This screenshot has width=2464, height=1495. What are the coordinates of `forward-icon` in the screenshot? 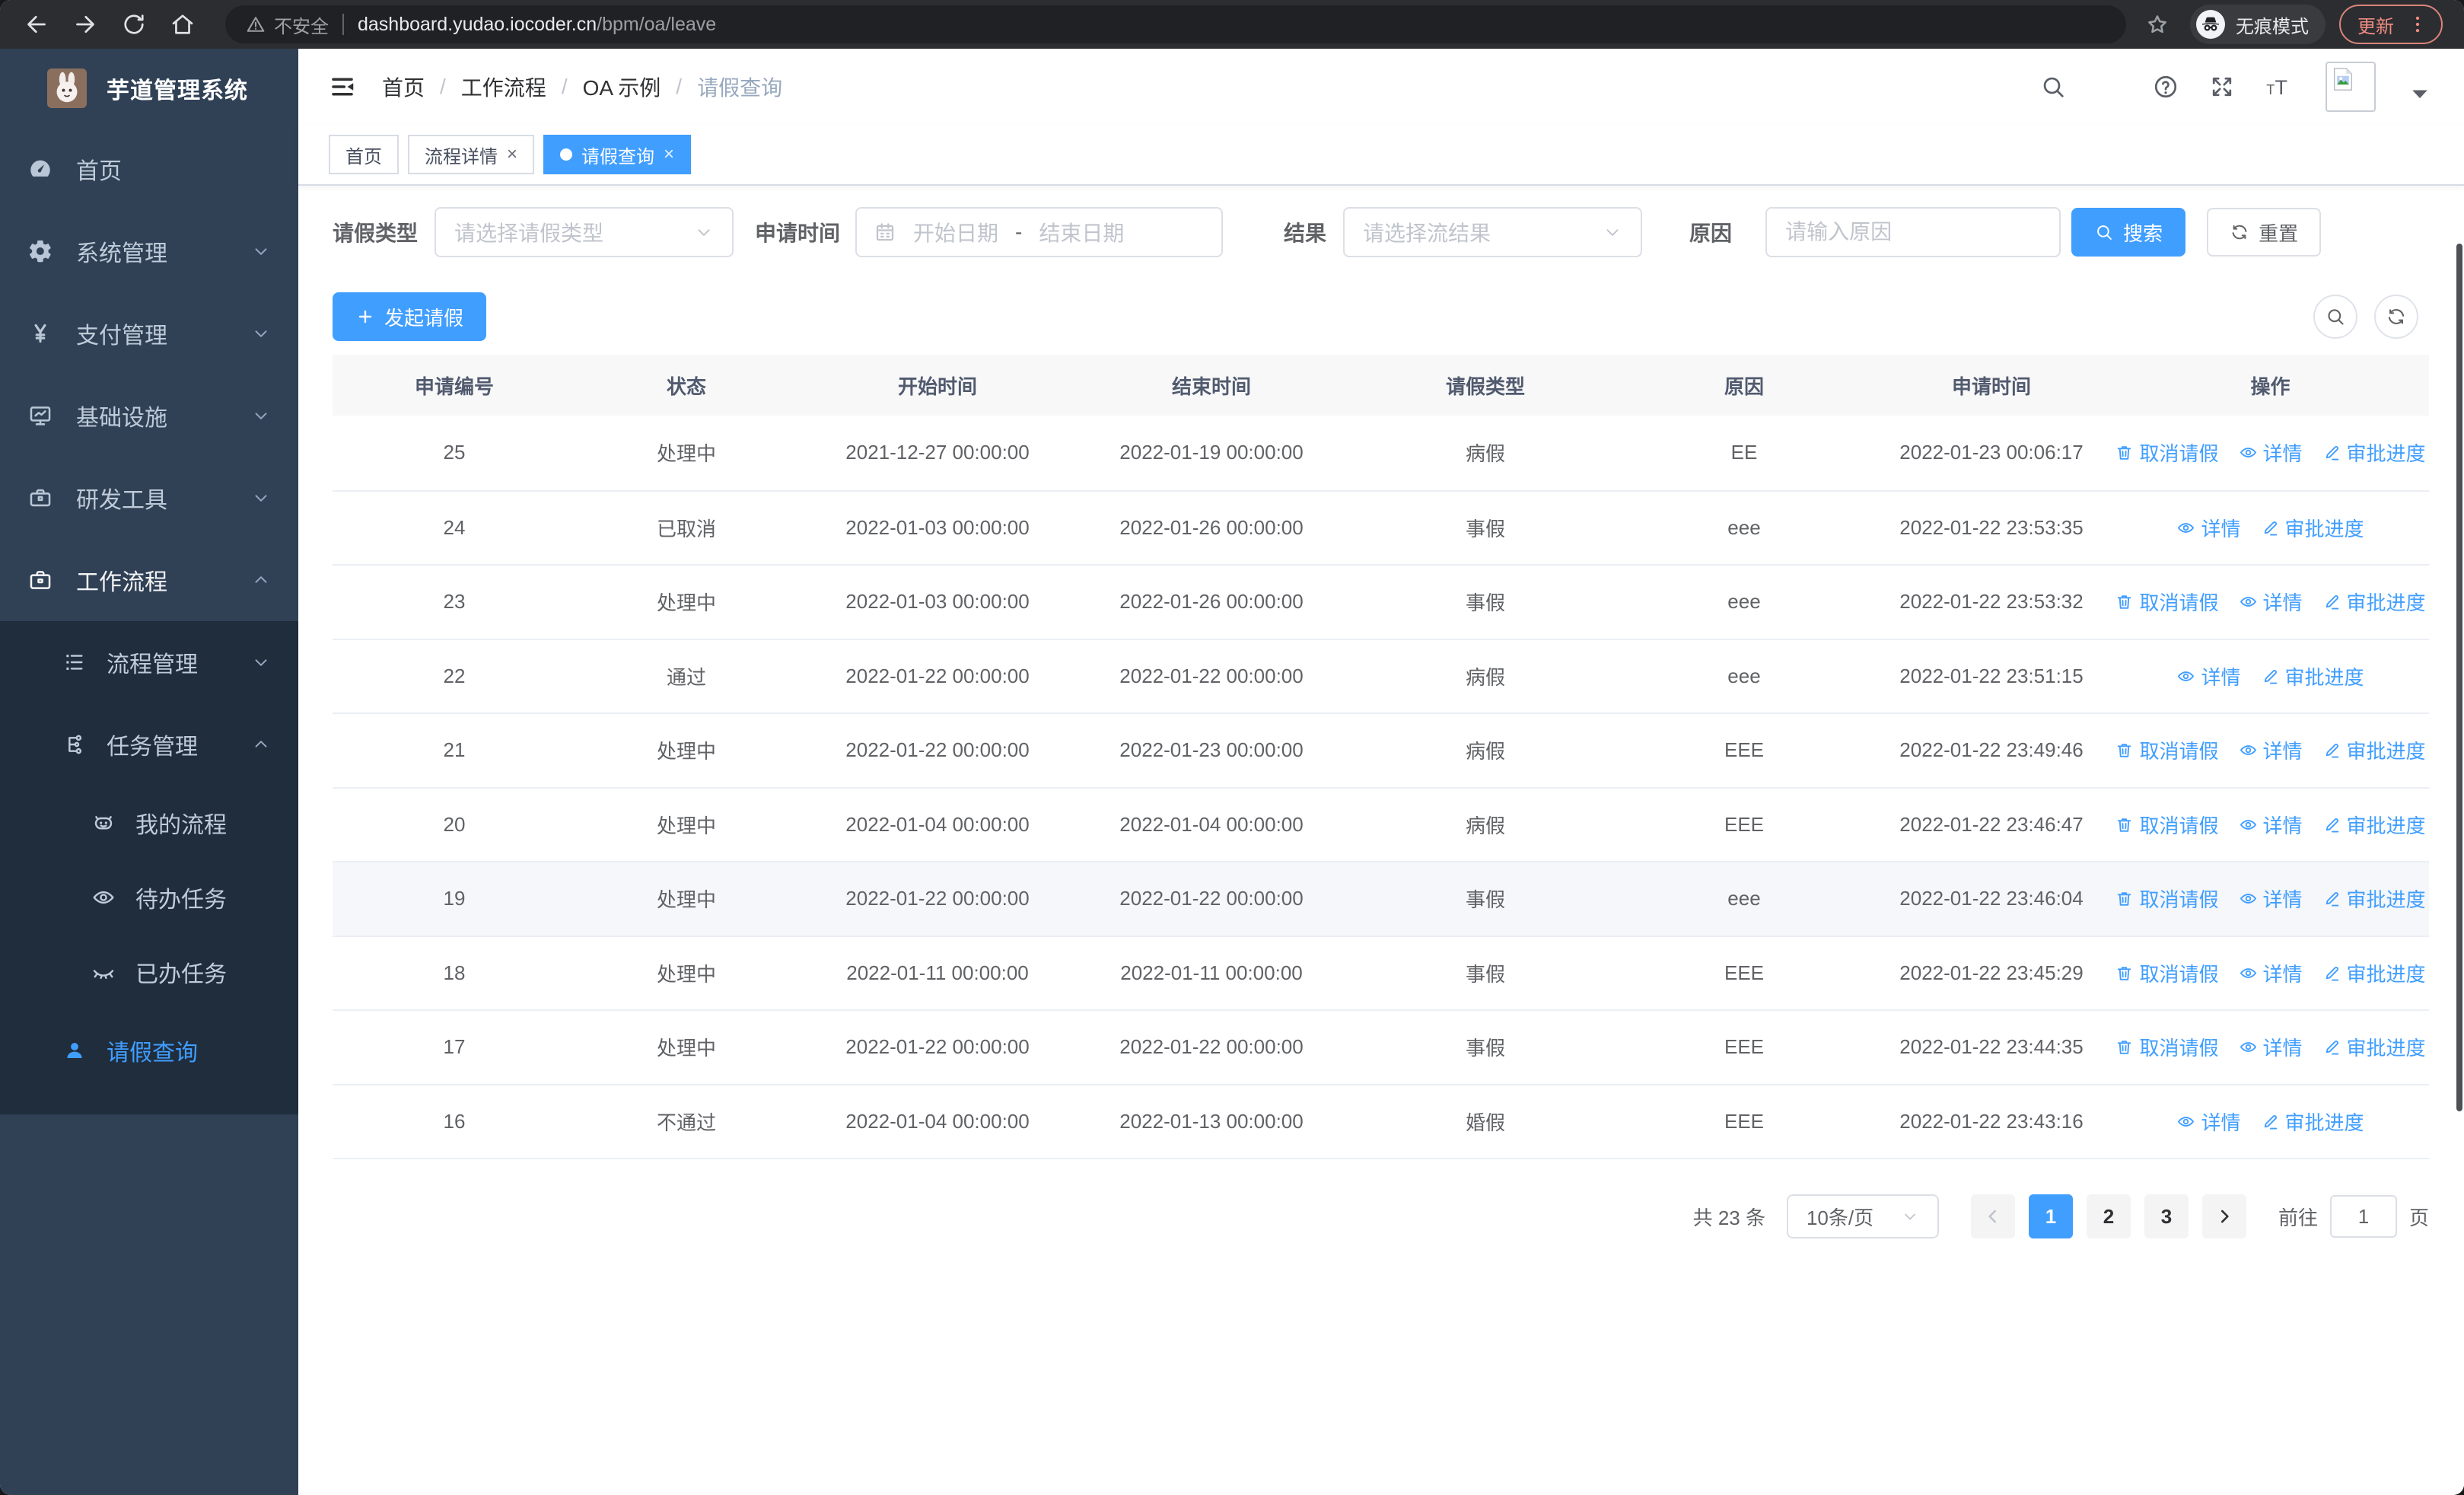 It's located at (85, 25).